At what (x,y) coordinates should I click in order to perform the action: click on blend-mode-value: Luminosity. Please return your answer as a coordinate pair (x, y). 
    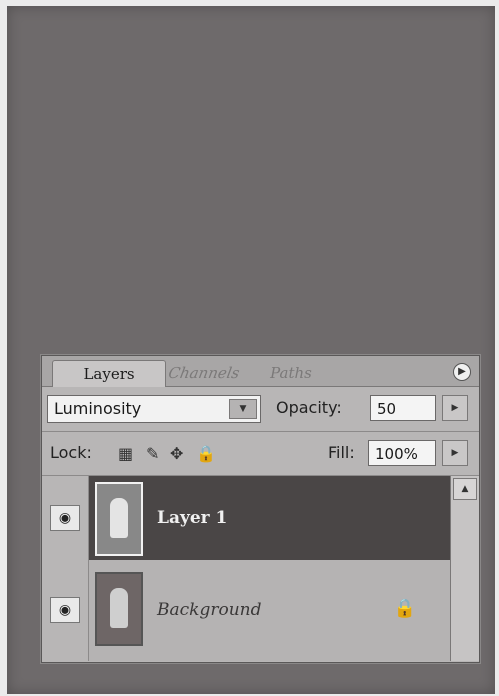
    Looking at the image, I should click on (98, 408).